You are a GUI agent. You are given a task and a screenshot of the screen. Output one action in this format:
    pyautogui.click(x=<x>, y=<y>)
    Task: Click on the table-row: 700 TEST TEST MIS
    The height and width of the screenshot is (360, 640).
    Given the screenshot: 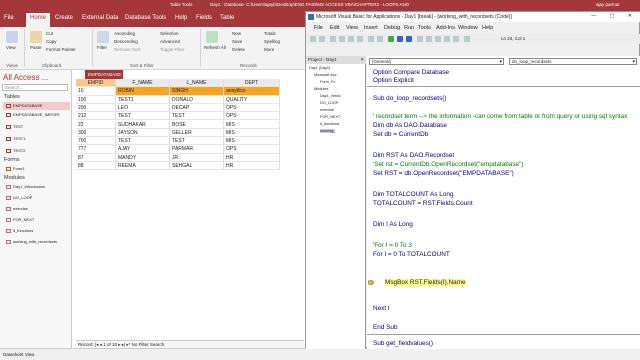 What is the action you would take?
    pyautogui.click(x=186, y=141)
    